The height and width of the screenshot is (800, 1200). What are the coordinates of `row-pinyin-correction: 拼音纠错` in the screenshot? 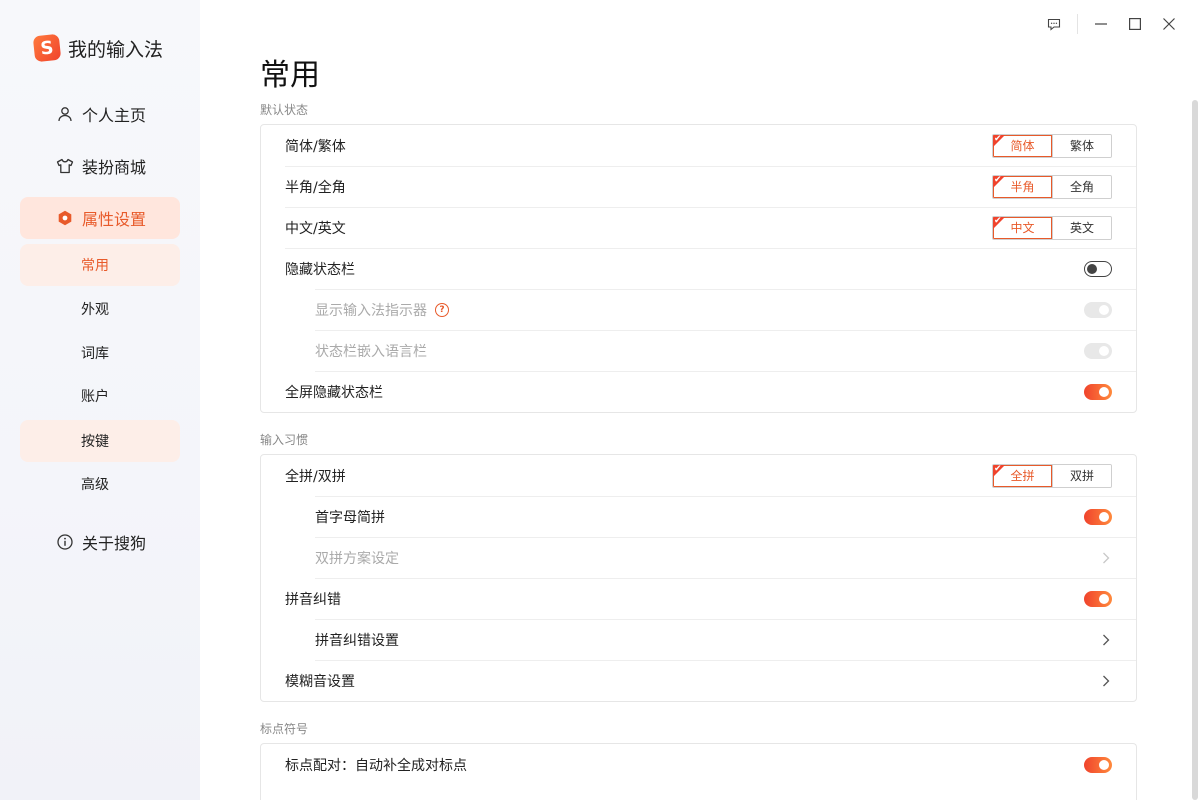 It's located at (698, 598).